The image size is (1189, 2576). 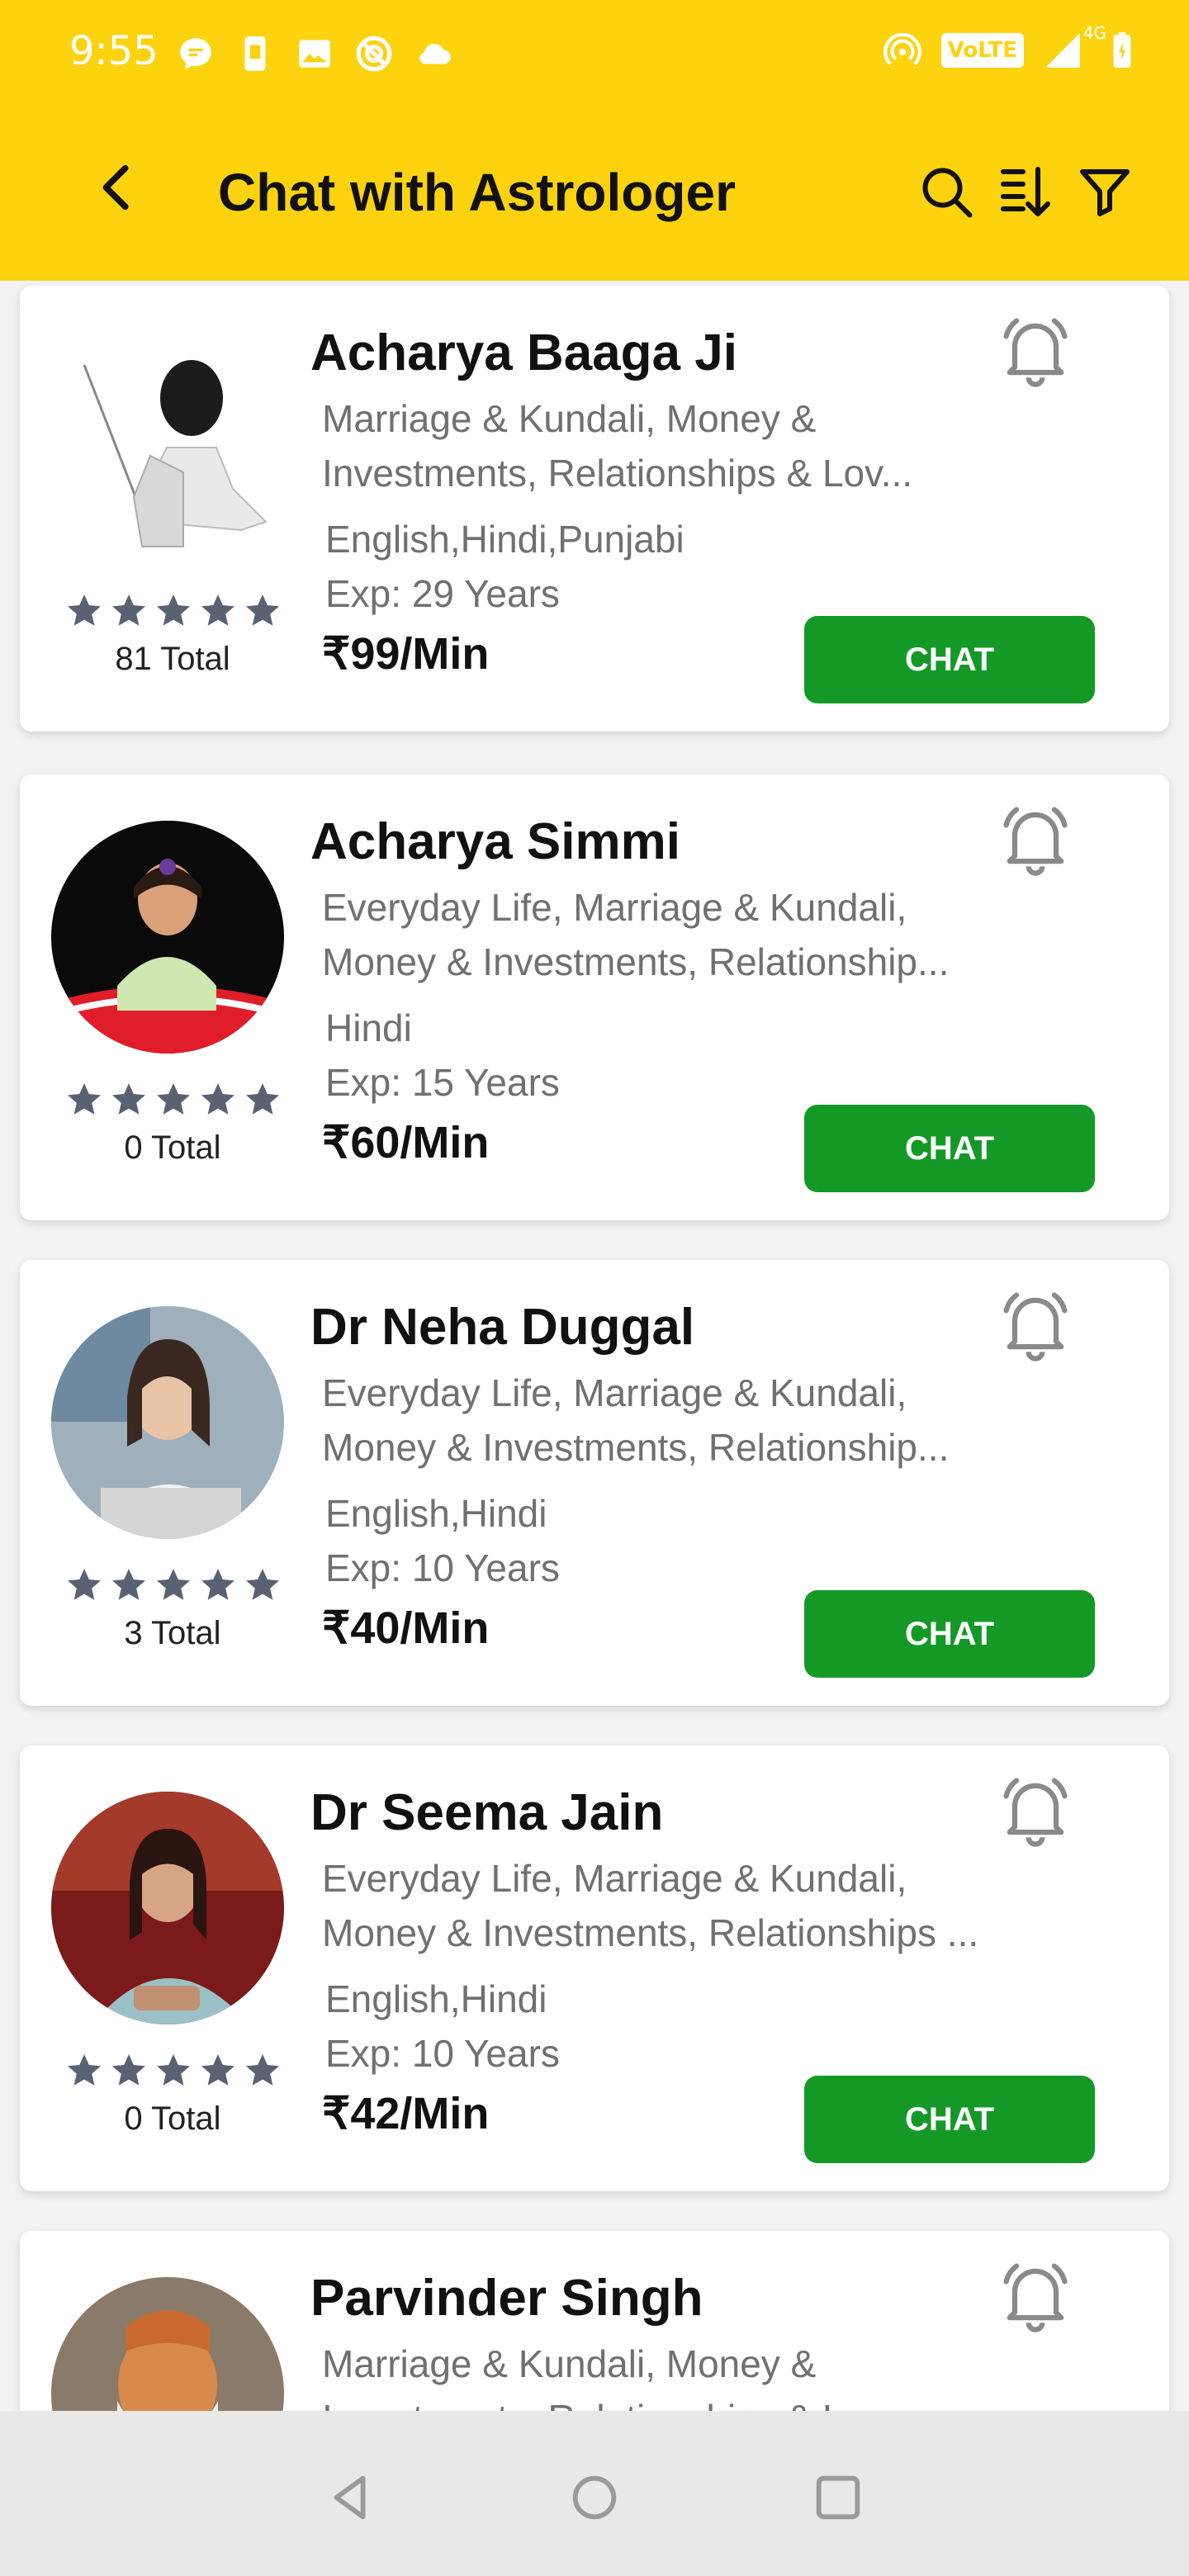 What do you see at coordinates (442, 593) in the screenshot?
I see `astrologer-experience: Exp: 29 Years` at bounding box center [442, 593].